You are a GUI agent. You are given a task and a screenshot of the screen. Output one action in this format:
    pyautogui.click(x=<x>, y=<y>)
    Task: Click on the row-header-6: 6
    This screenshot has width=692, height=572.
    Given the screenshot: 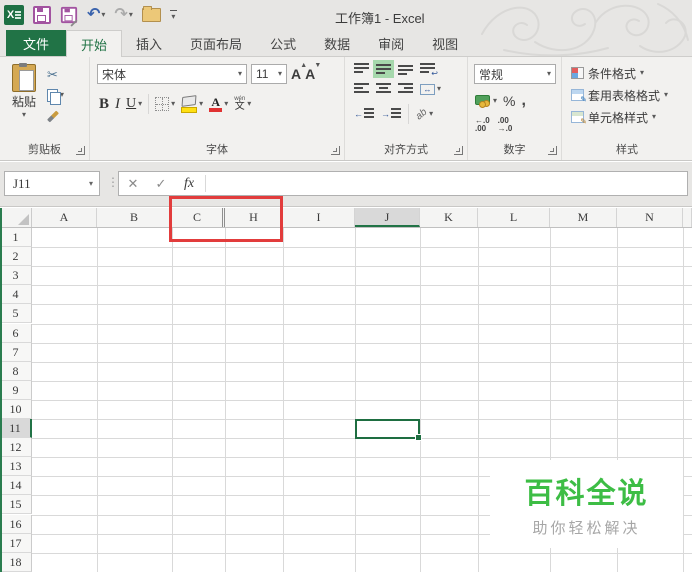 What is the action you would take?
    pyautogui.click(x=16, y=333)
    